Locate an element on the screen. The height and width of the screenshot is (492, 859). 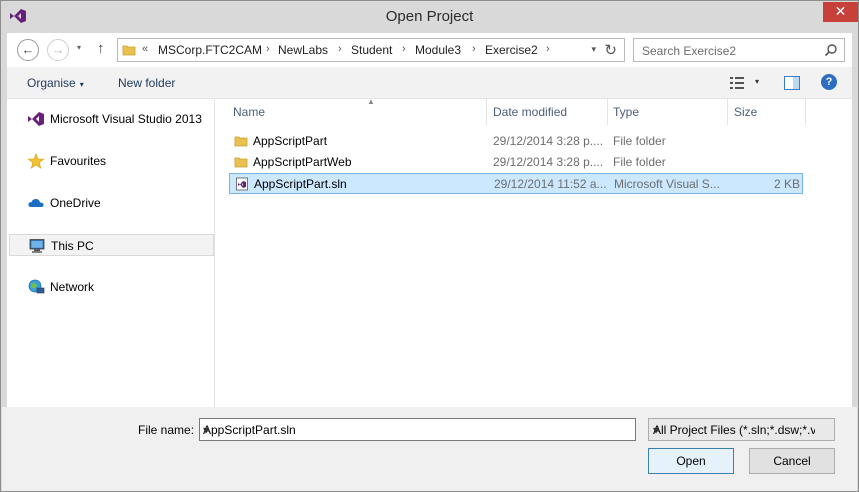
cancel-button: Cancel is located at coordinates (792, 461).